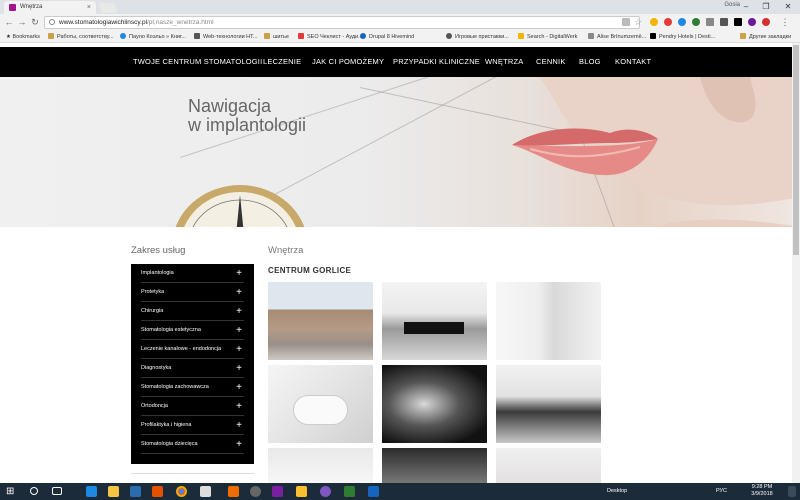  What do you see at coordinates (696, 22) in the screenshot?
I see `extension-green-icon` at bounding box center [696, 22].